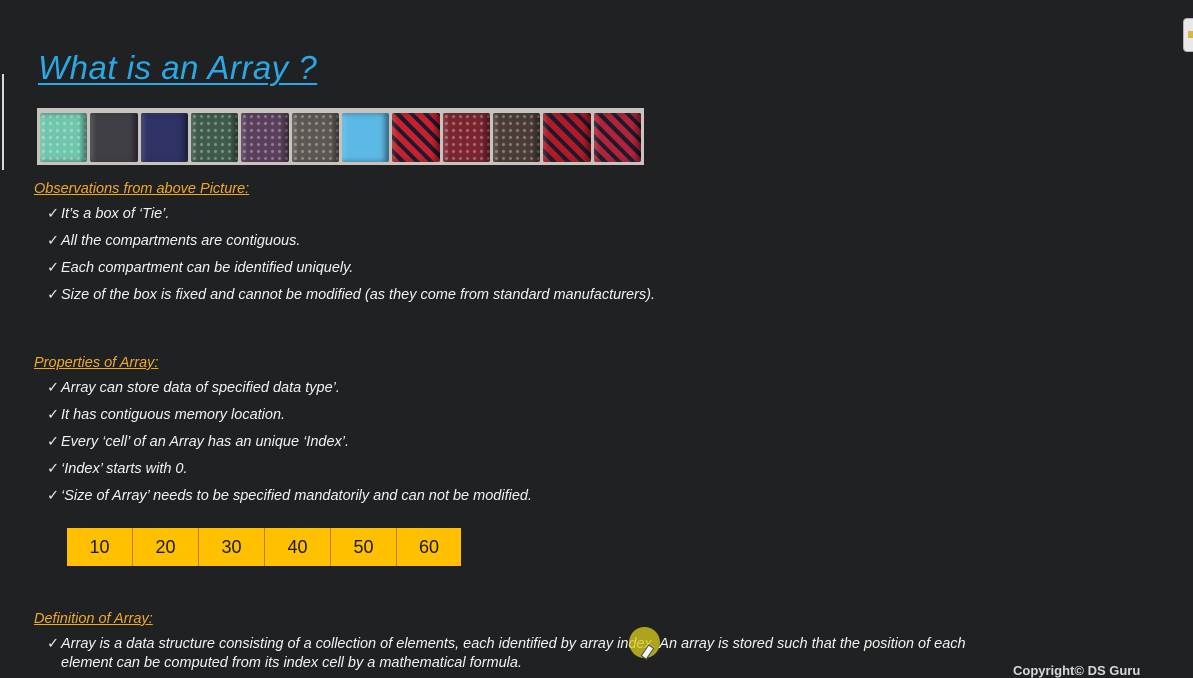  What do you see at coordinates (96, 363) in the screenshot?
I see `properties-heading: Properties of Array:` at bounding box center [96, 363].